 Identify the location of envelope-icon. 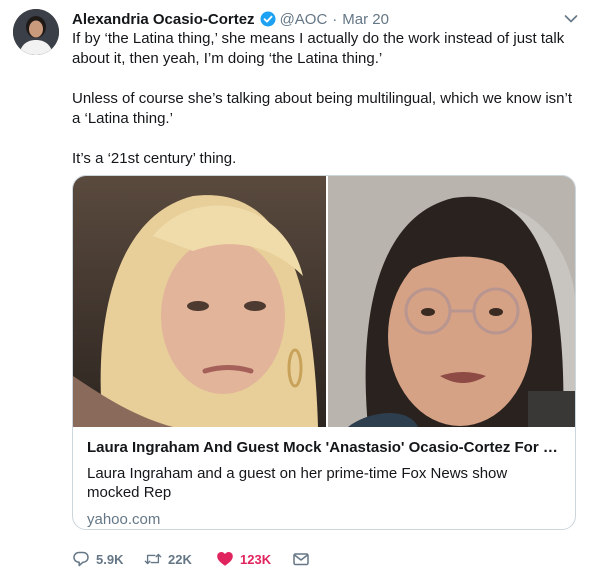
(301, 559).